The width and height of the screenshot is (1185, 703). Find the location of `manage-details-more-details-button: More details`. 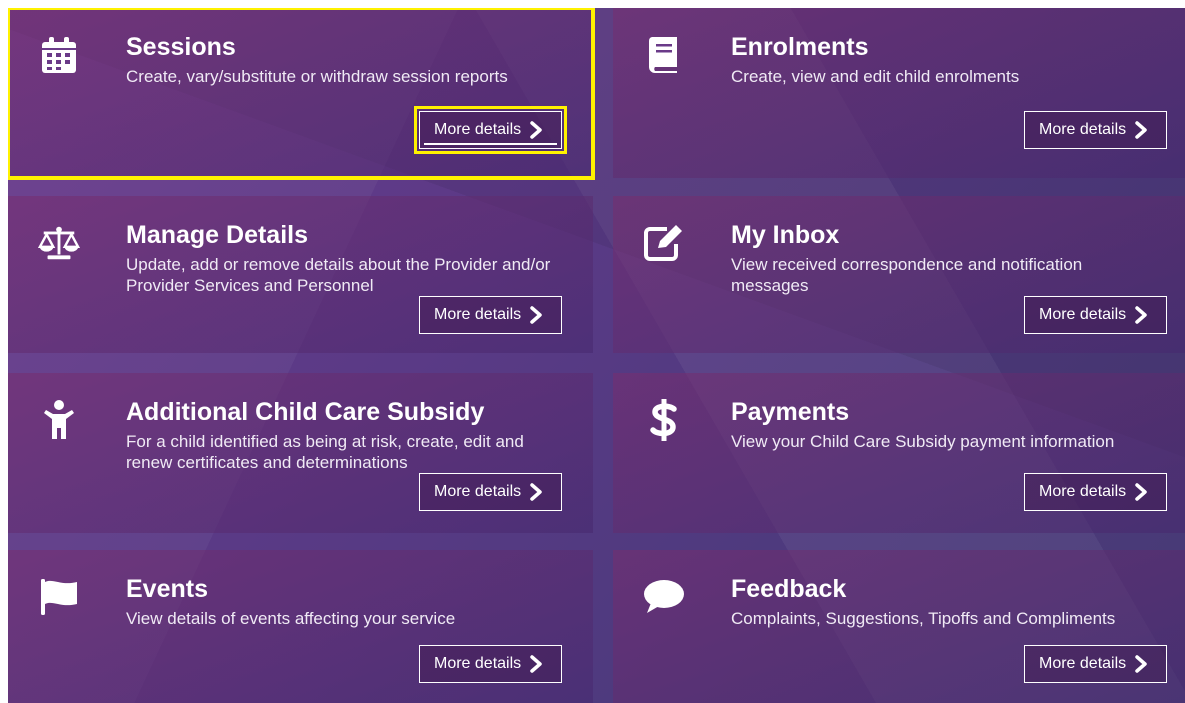

manage-details-more-details-button: More details is located at coordinates (490, 315).